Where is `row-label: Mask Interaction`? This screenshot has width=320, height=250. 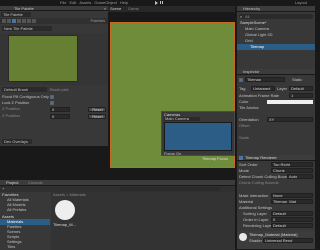
row-label: Mask Interaction is located at coordinates (254, 195).